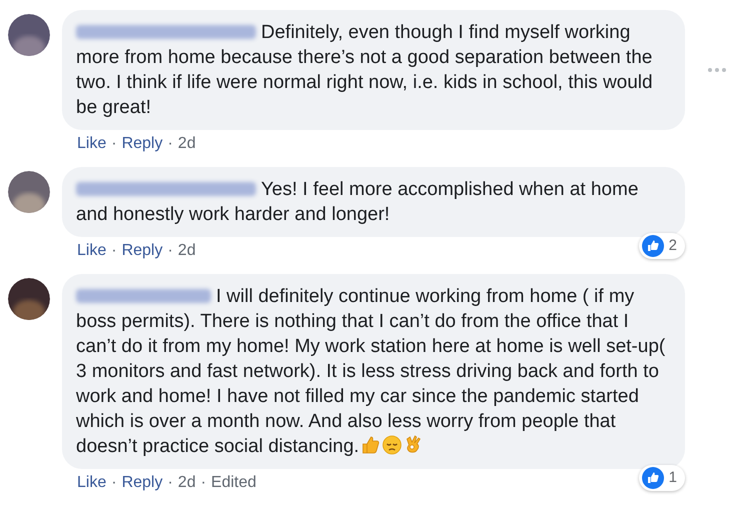 Image resolution: width=737 pixels, height=525 pixels. I want to click on sad-face-icon, so click(392, 445).